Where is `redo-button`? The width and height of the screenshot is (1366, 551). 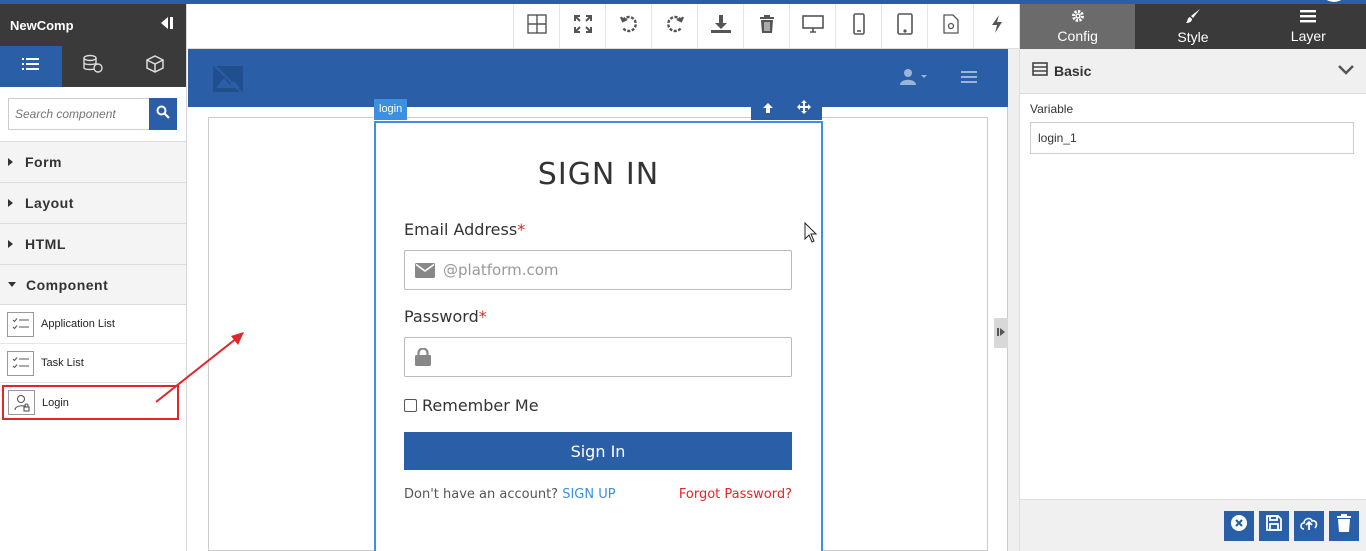
redo-button is located at coordinates (674, 26).